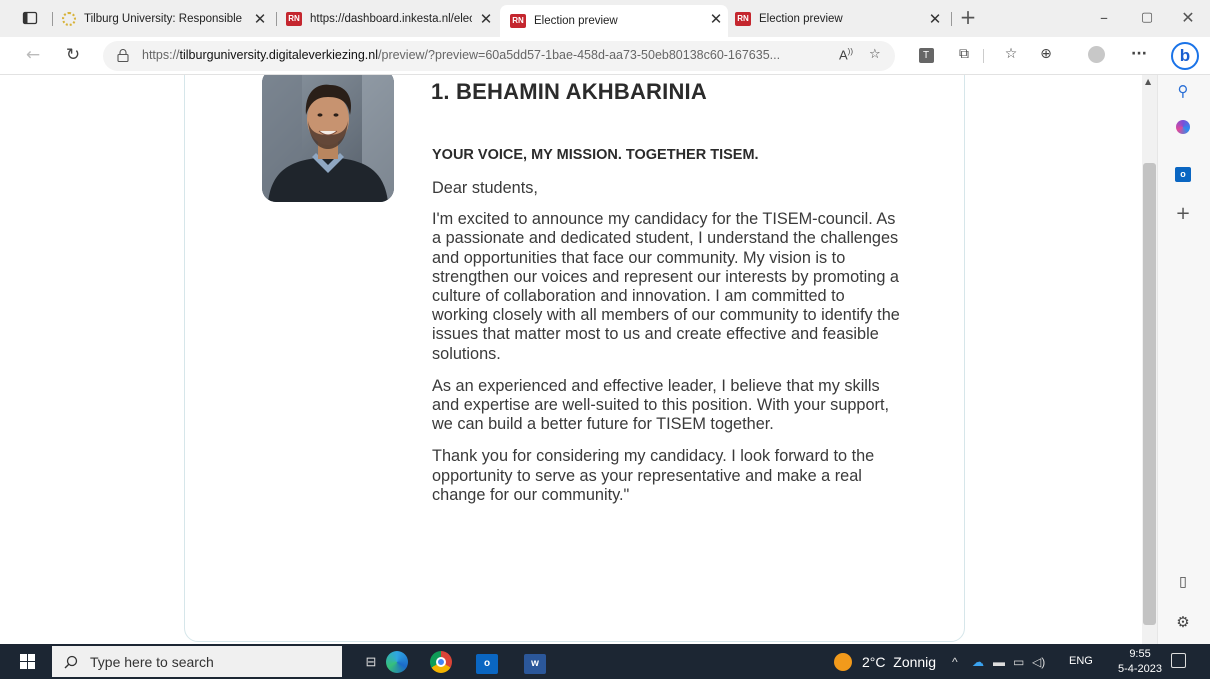  I want to click on bing-label: b, so click(1185, 55).